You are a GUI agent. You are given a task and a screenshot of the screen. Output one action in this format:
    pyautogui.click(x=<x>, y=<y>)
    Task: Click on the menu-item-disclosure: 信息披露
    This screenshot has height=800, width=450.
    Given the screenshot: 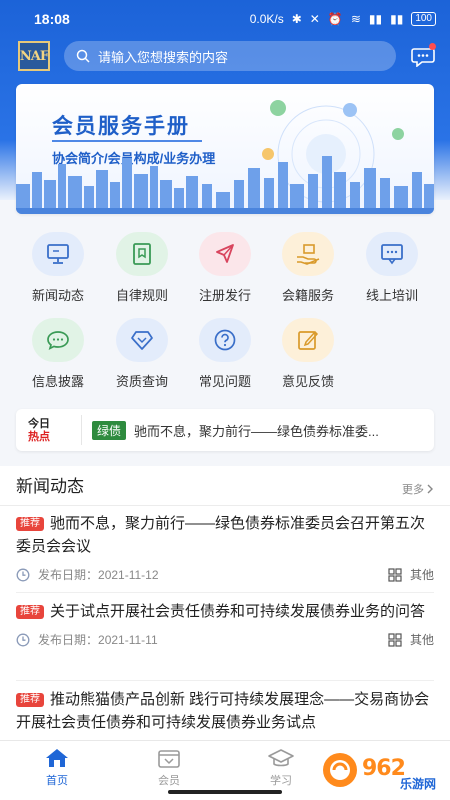 What is the action you would take?
    pyautogui.click(x=58, y=354)
    